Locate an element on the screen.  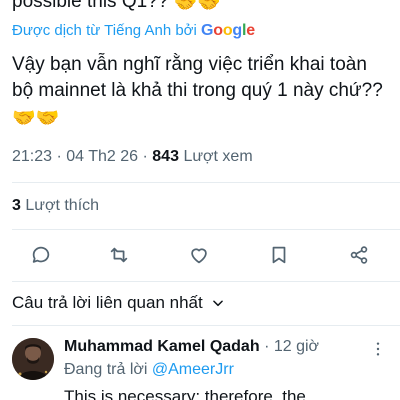
likes-stat: 3 Lượt thích is located at coordinates (55, 206).